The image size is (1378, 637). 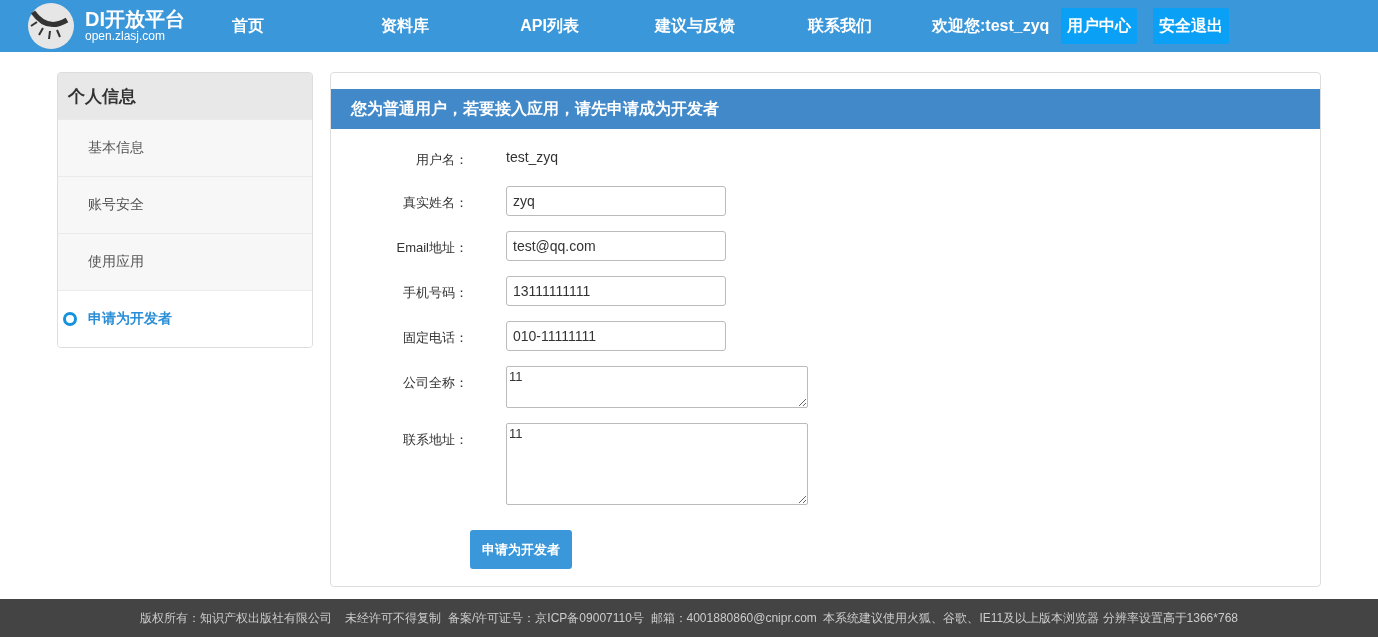 What do you see at coordinates (435, 338) in the screenshot?
I see `field-label: 固定电话：` at bounding box center [435, 338].